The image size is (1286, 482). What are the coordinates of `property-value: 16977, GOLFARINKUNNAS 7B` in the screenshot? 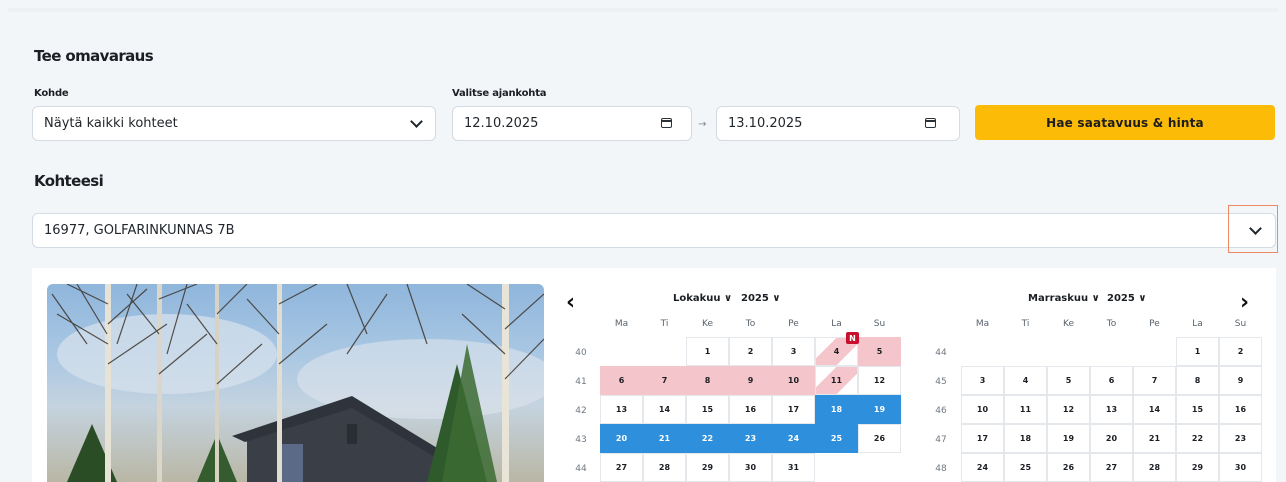 It's located at (139, 230).